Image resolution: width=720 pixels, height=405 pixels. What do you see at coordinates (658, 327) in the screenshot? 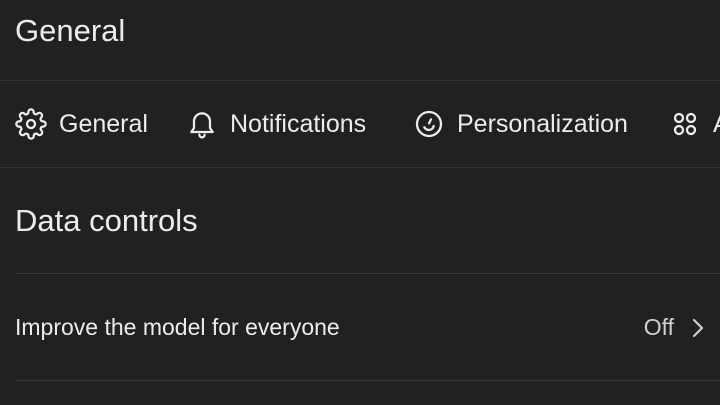
I see `setting-value: Off` at bounding box center [658, 327].